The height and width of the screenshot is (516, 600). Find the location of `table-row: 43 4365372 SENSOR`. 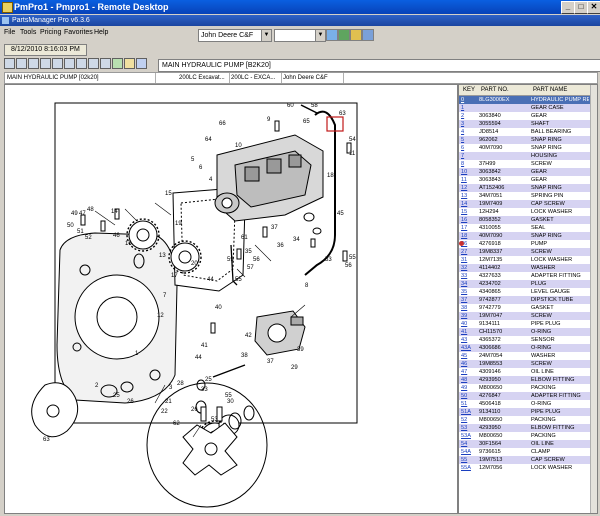

table-row: 43 4365372 SENSOR is located at coordinates (528, 340).